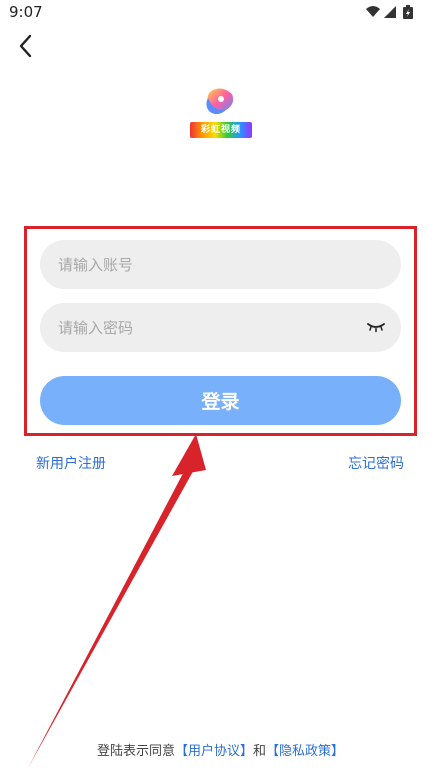 Image resolution: width=441 pixels, height=784 pixels. I want to click on agreement-prefix: 登陆表示同意, so click(135, 751).